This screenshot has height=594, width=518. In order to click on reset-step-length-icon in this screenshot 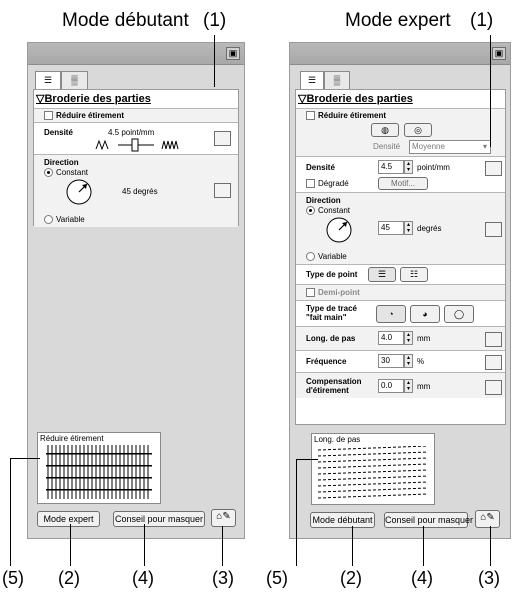, I will do `click(493, 339)`.